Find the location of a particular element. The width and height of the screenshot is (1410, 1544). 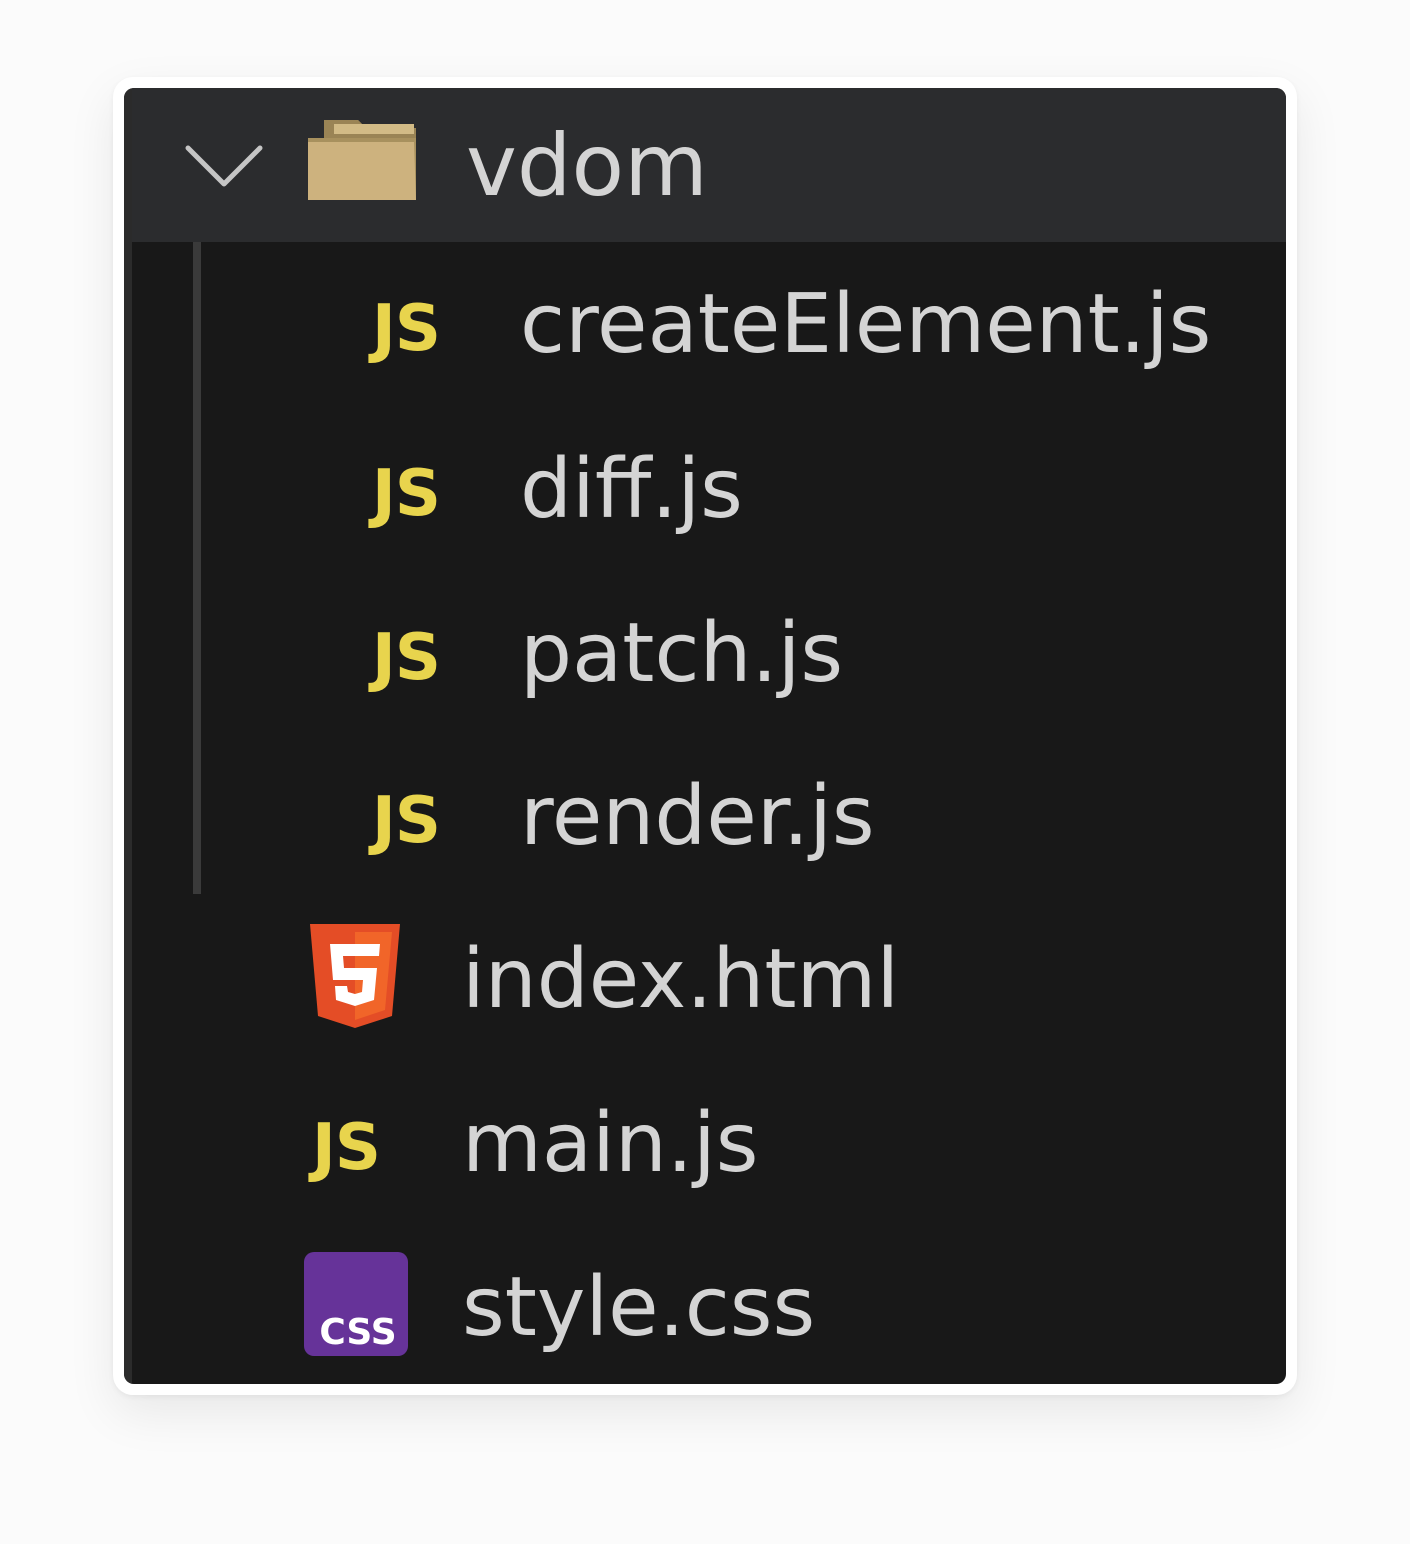

file-name: style.css is located at coordinates (639, 1307).